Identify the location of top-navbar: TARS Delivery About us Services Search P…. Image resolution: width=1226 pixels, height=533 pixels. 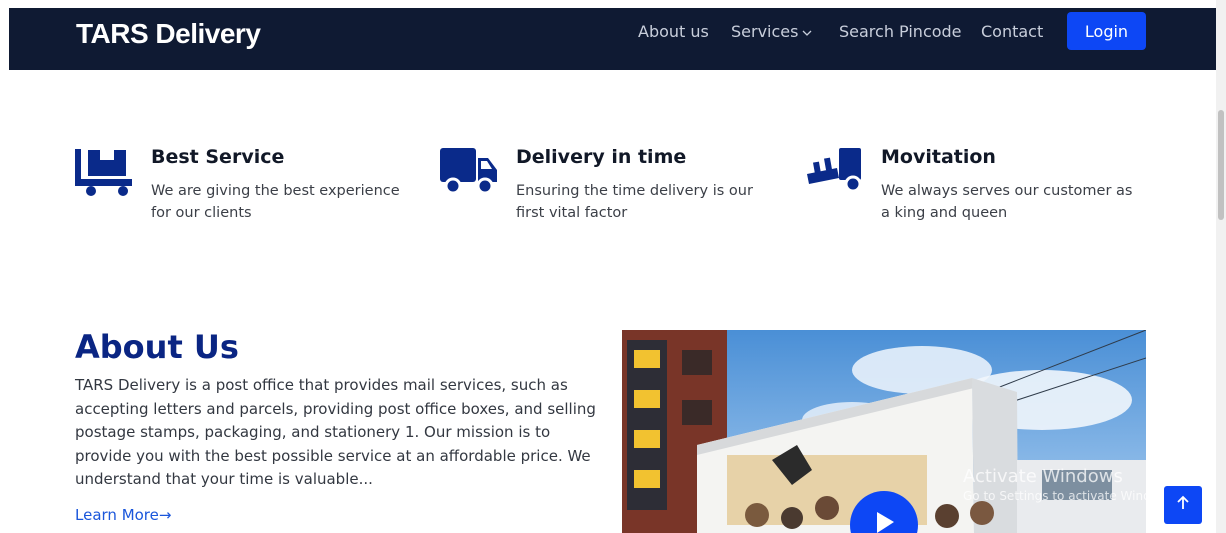
(612, 39).